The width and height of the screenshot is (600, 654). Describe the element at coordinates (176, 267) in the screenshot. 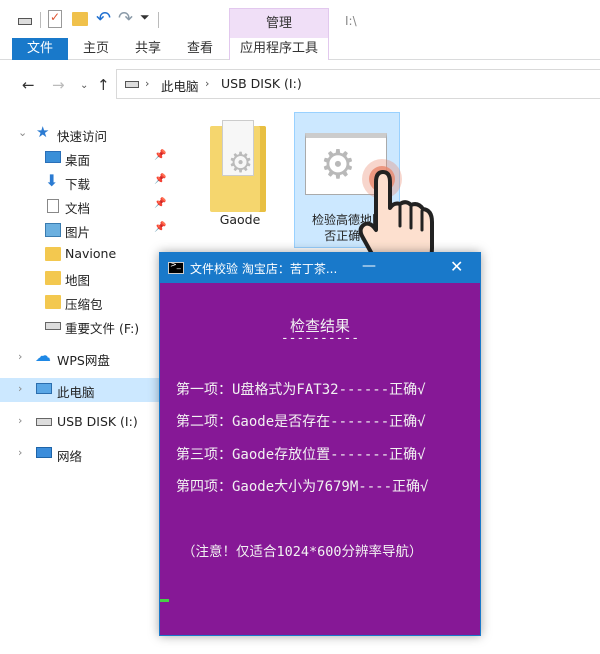

I see `console-icon` at that location.